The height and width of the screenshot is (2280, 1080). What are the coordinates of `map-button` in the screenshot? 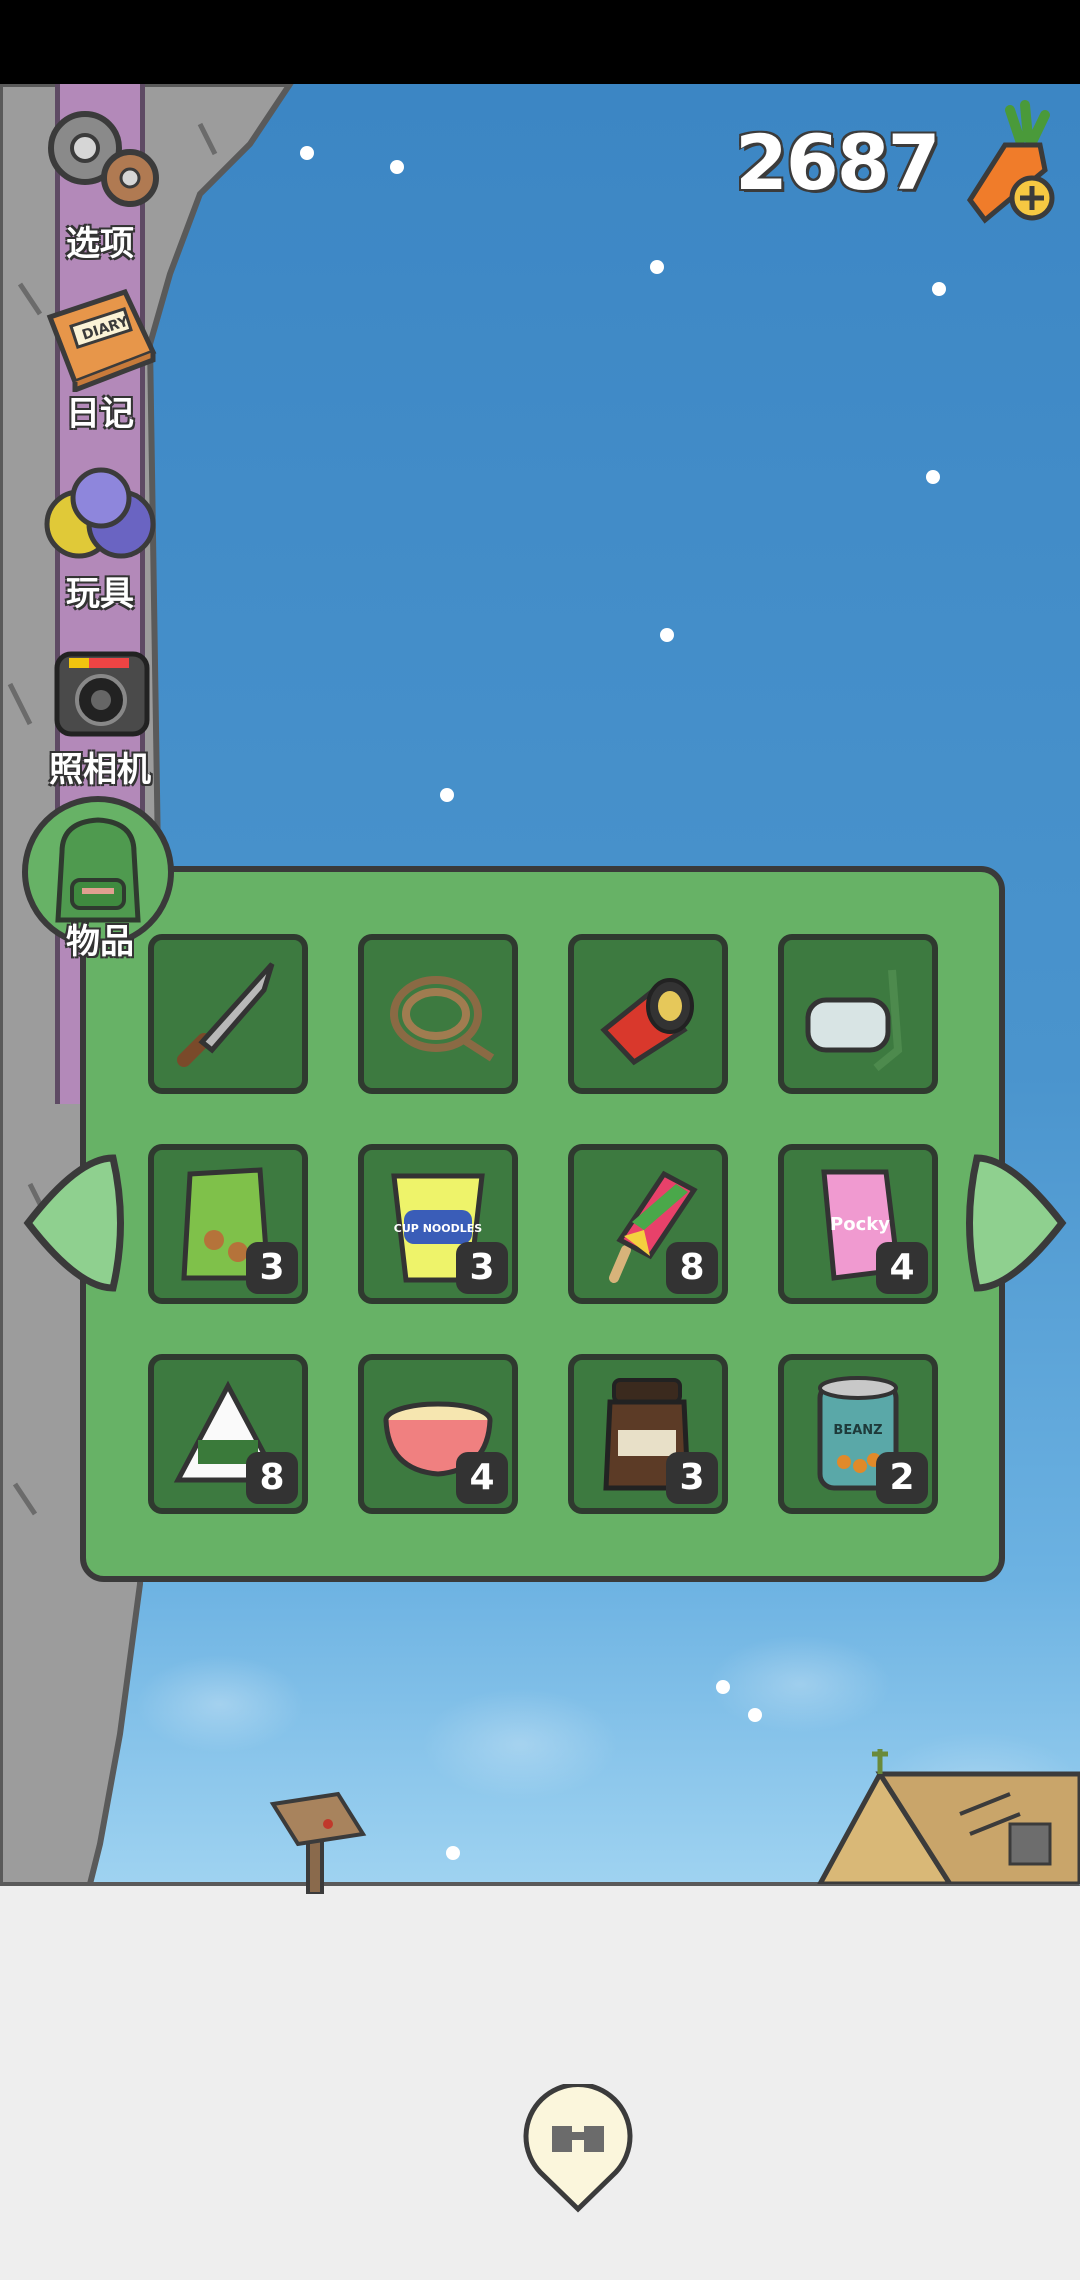 It's located at (578, 2149).